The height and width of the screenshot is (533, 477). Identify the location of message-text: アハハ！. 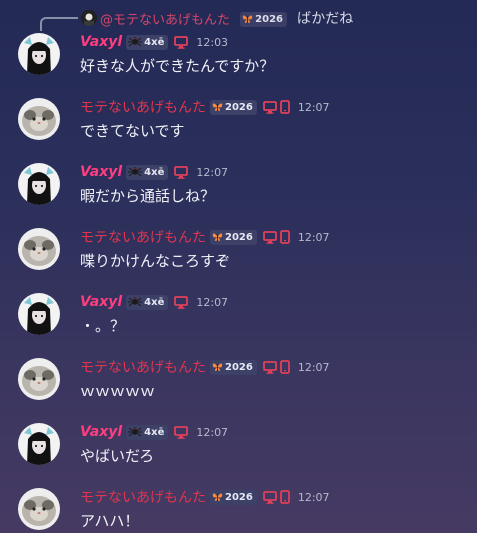
(110, 521).